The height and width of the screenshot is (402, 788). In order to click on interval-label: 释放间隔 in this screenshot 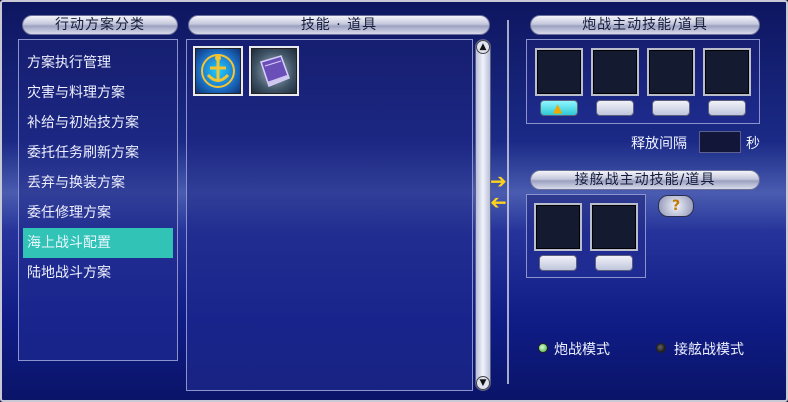, I will do `click(659, 144)`.